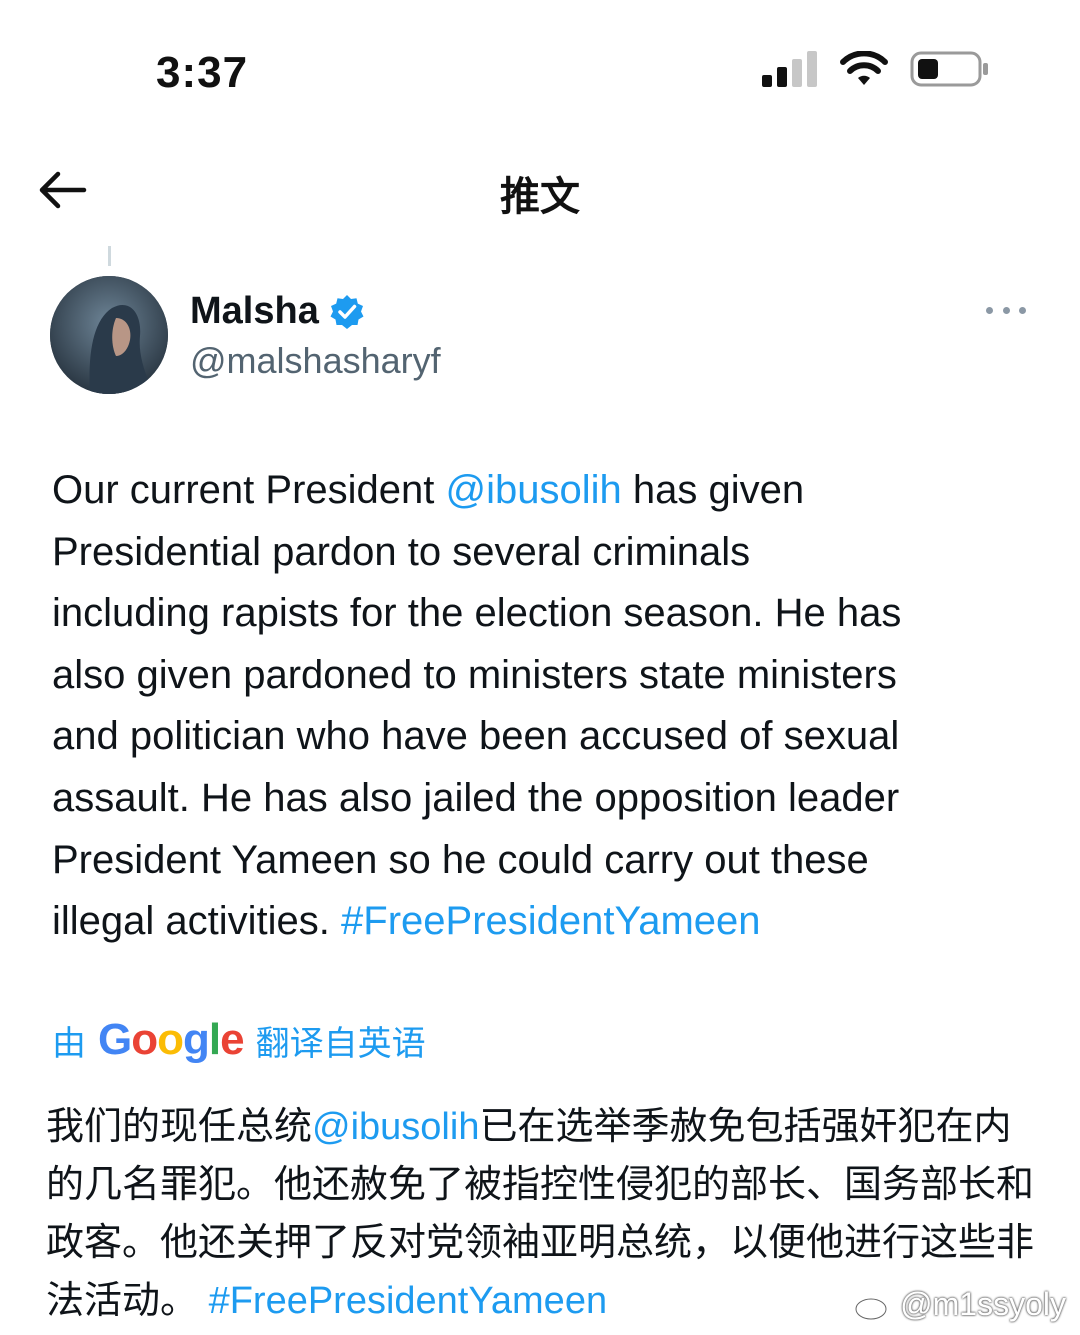 Image resolution: width=1080 pixels, height=1335 pixels. I want to click on verified-badge-icon, so click(347, 311).